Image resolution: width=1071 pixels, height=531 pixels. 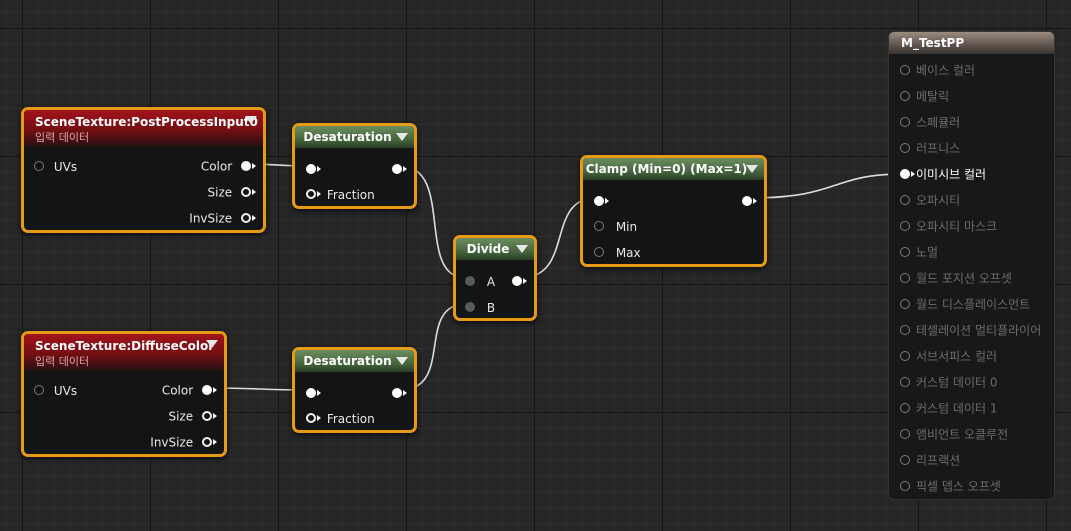 I want to click on pin-label: Max, so click(x=628, y=252).